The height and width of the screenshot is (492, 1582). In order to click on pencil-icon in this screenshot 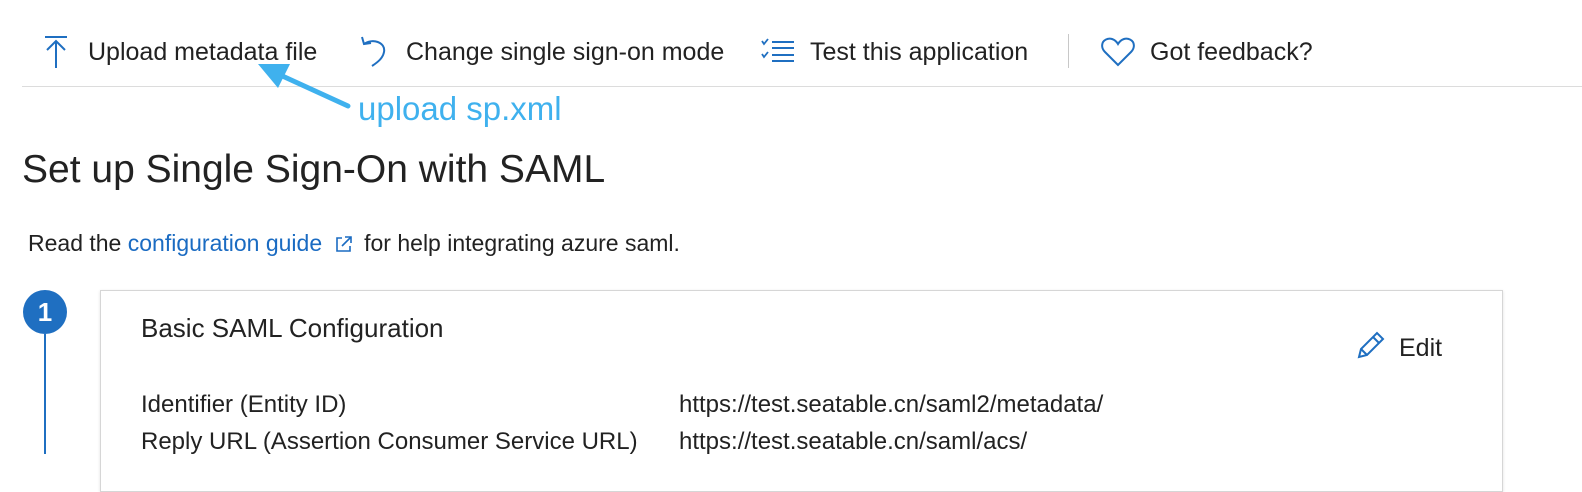, I will do `click(1370, 348)`.